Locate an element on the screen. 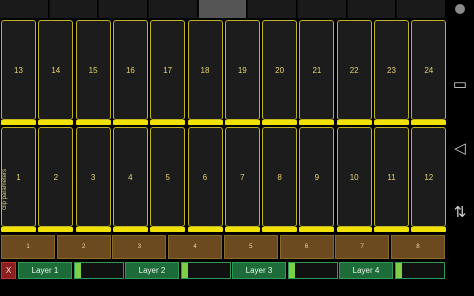  clip-cell-16: 16 is located at coordinates (130, 72).